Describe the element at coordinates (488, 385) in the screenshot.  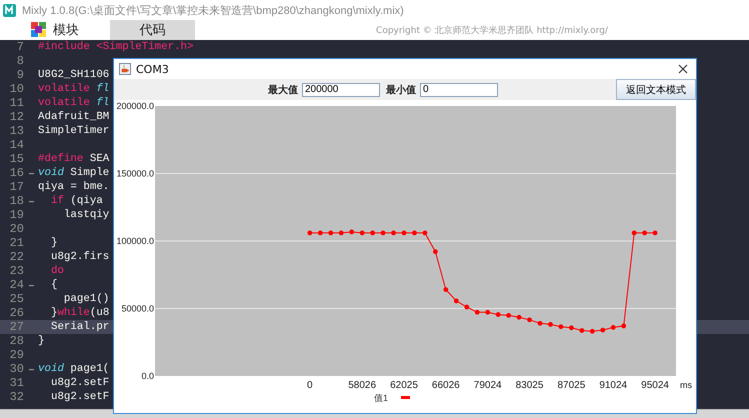
I see `x-tick-label: 79024` at that location.